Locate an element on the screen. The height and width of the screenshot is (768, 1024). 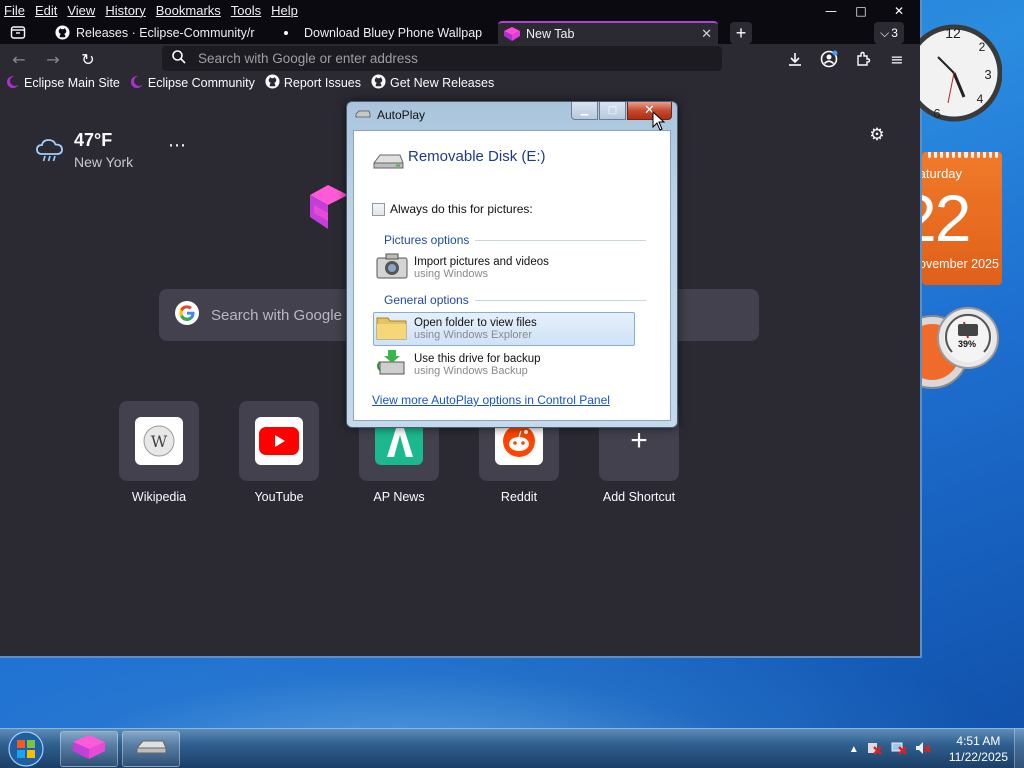
mouse-cursor is located at coordinates (659, 122).